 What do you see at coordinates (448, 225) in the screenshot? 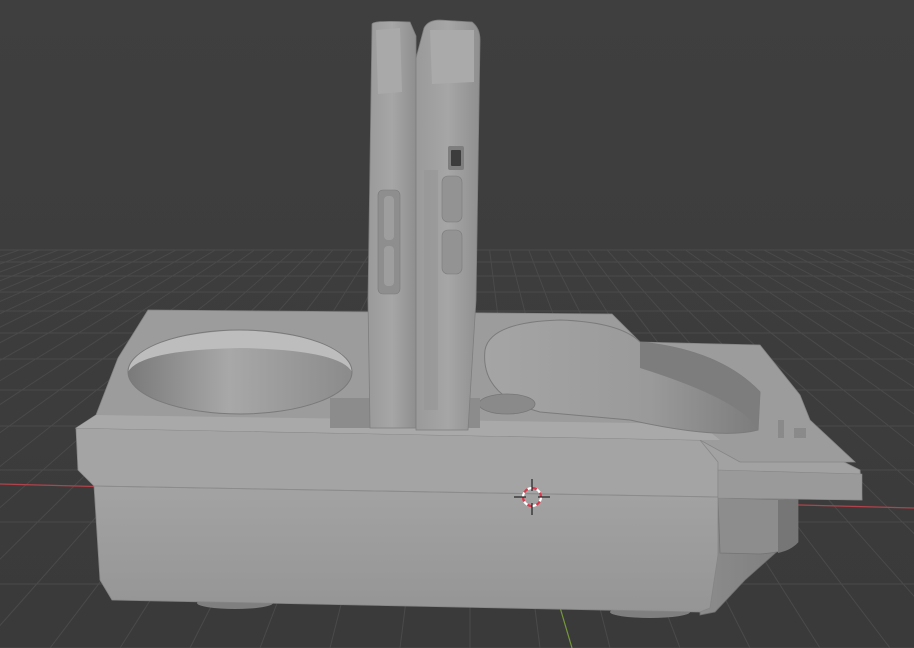
I see `phone-front` at bounding box center [448, 225].